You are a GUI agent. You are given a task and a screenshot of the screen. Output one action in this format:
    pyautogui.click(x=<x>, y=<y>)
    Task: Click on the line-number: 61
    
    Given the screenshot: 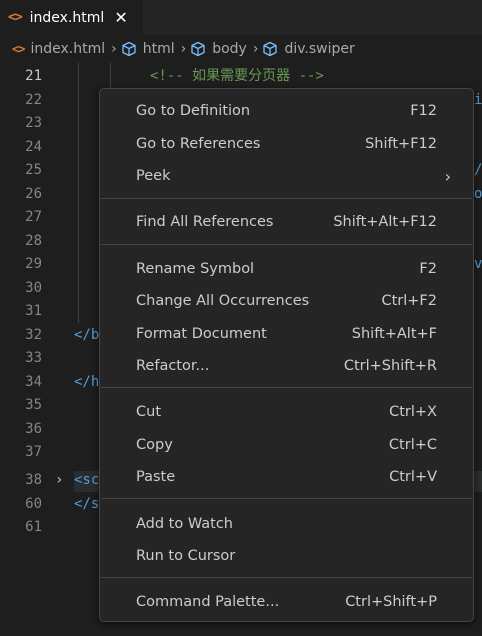 What is the action you would take?
    pyautogui.click(x=33, y=527)
    